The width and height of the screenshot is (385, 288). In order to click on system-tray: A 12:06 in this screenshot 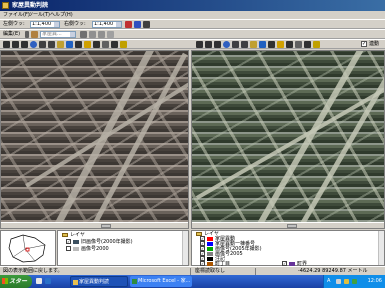, I will do `click(354, 281)`.